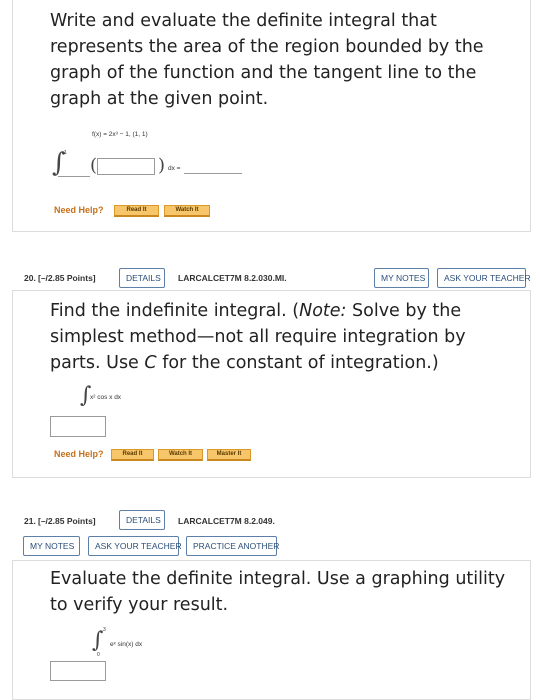 The height and width of the screenshot is (700, 540). I want to click on q20-answer-input, so click(78, 426).